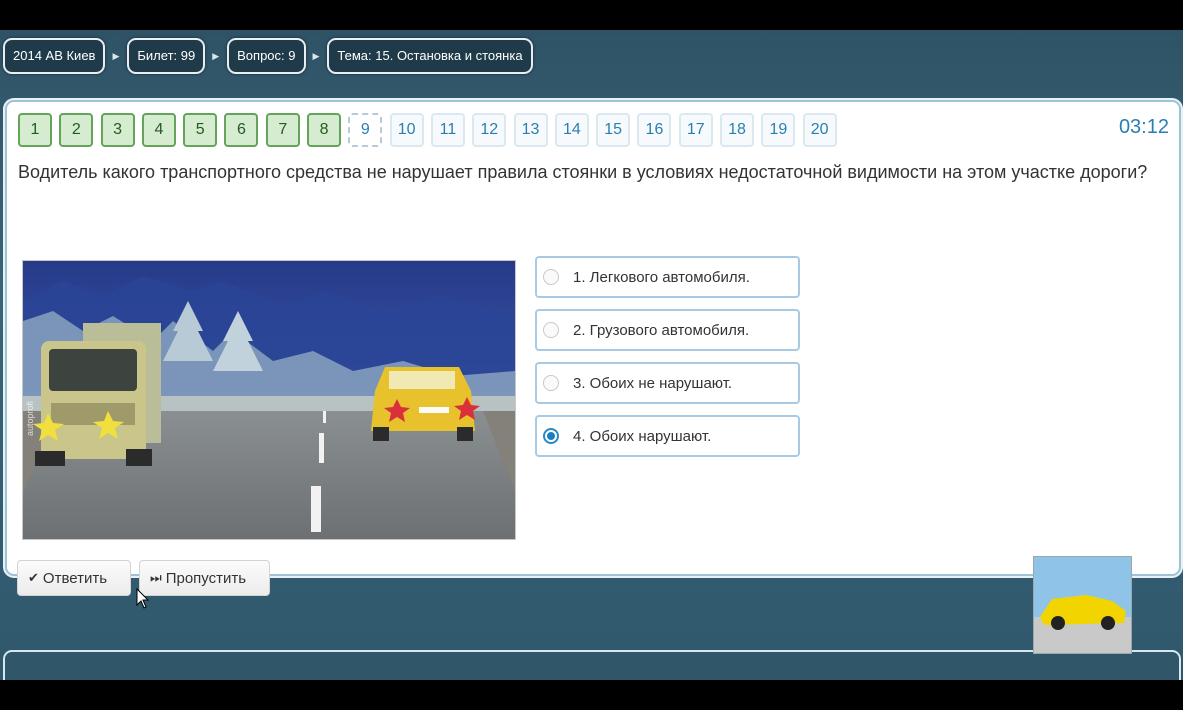 Image resolution: width=1183 pixels, height=710 pixels. I want to click on answer-option: 3. Обоих не нарушают., so click(667, 383).